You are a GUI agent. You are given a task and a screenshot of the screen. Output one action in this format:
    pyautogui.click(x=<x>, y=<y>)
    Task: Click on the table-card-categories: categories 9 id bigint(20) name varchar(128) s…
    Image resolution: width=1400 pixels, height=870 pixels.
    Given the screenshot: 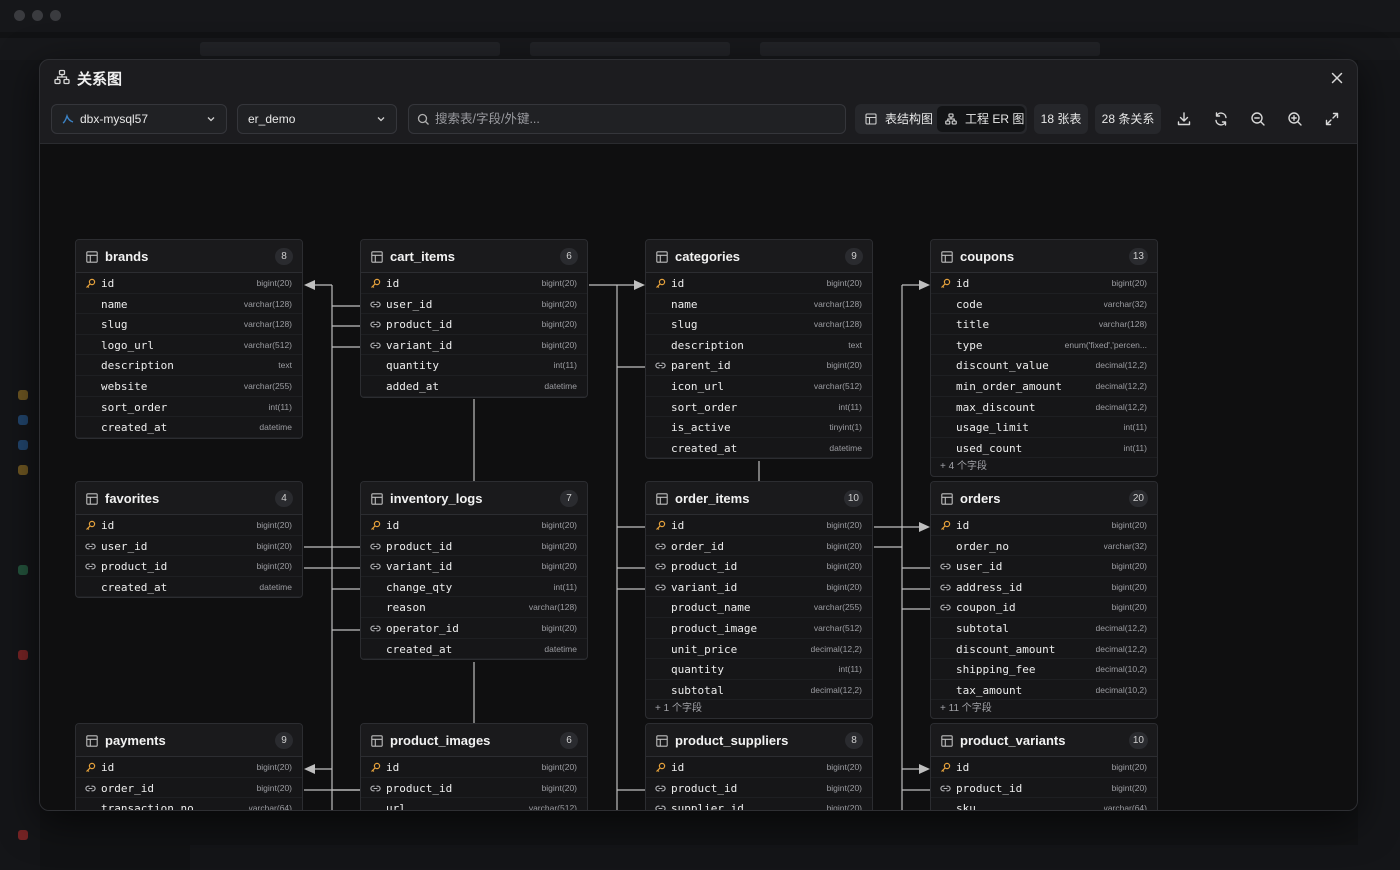 What is the action you would take?
    pyautogui.click(x=759, y=349)
    